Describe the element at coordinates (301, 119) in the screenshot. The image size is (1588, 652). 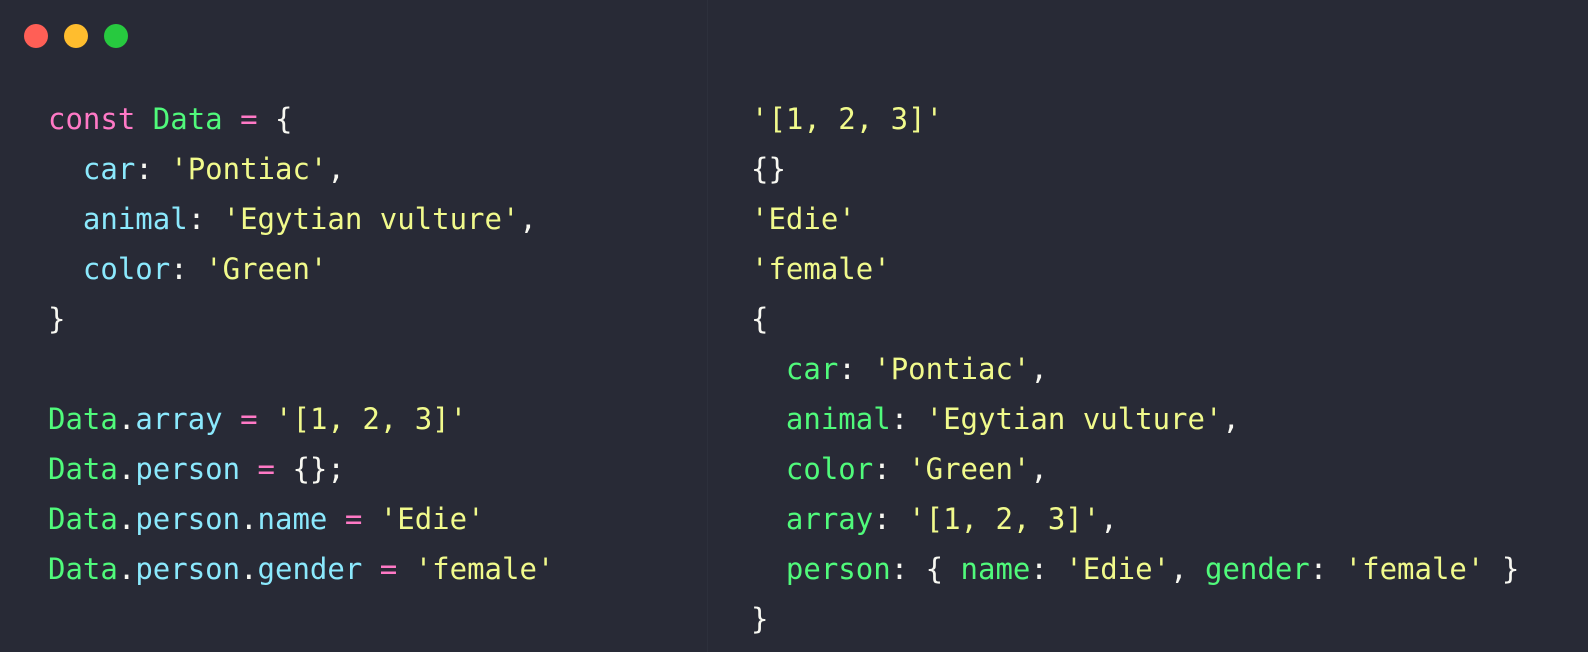
I see `editor-line: const Data = {` at that location.